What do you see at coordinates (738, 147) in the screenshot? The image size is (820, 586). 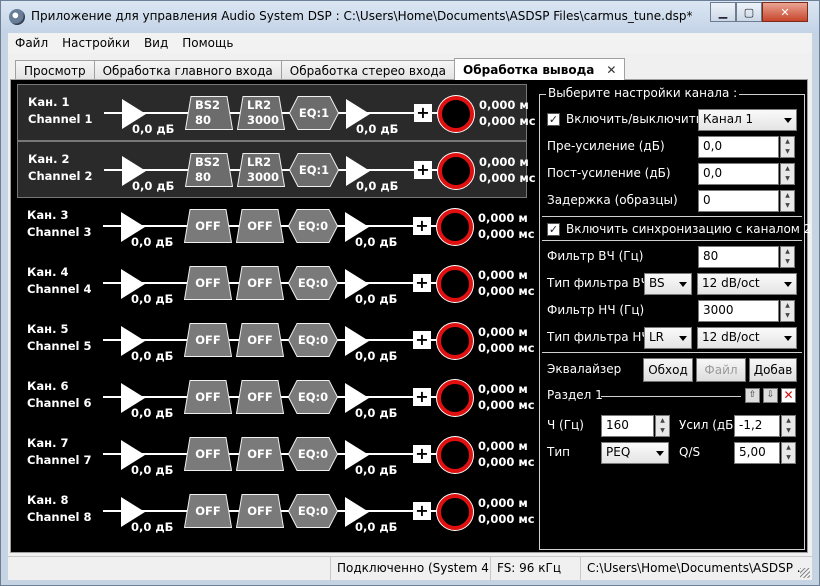 I see `pre-gain-input: 0,0` at bounding box center [738, 147].